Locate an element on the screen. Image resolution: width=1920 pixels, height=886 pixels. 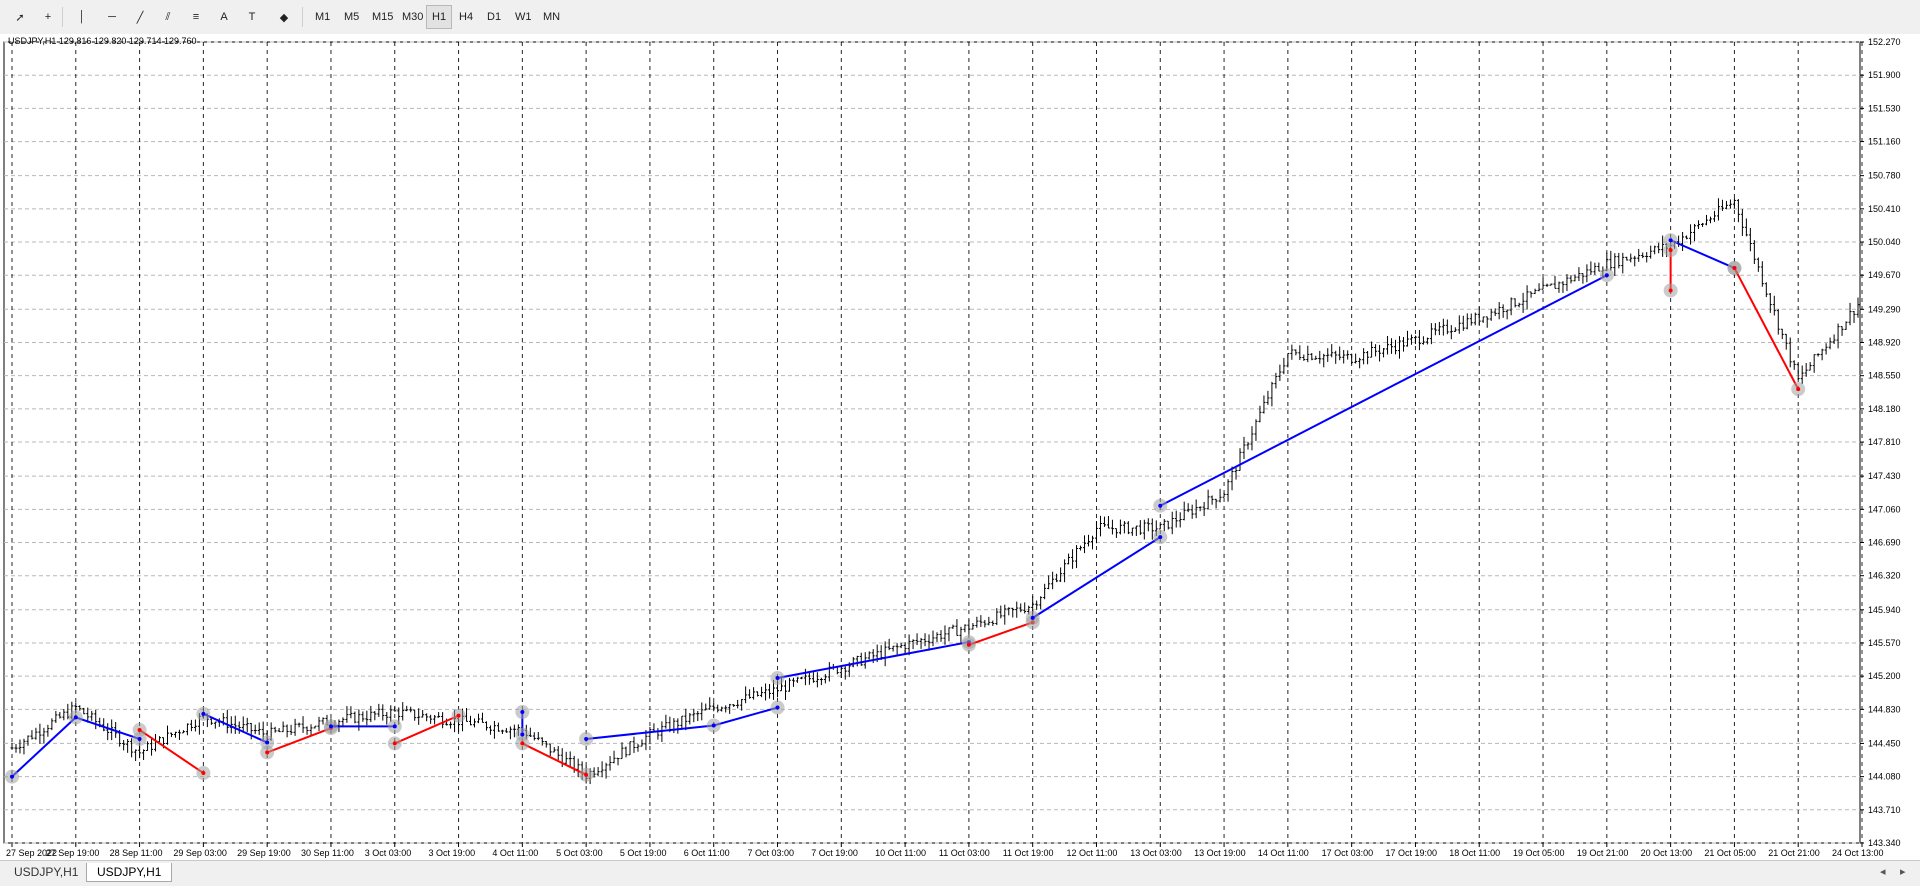
x-tick-label: 21 Oct 05:00 is located at coordinates (1730, 853).